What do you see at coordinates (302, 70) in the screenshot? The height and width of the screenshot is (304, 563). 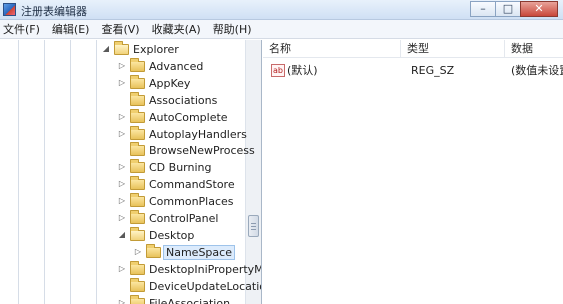 I see `value-name: (默认)` at bounding box center [302, 70].